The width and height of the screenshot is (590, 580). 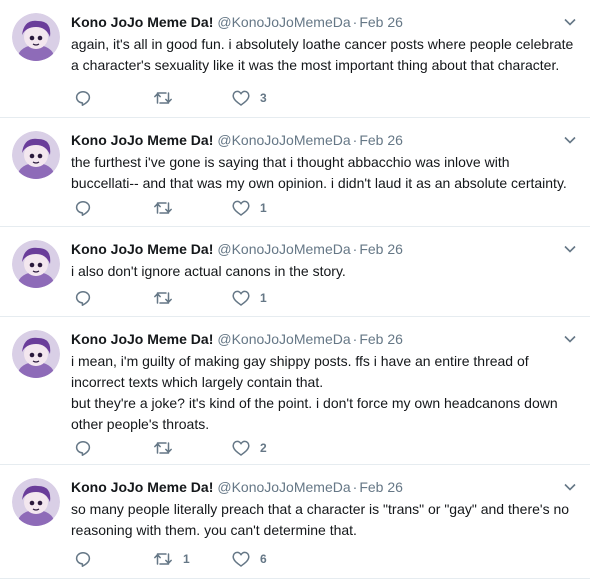 I want to click on retweet-count: 1, so click(x=186, y=559).